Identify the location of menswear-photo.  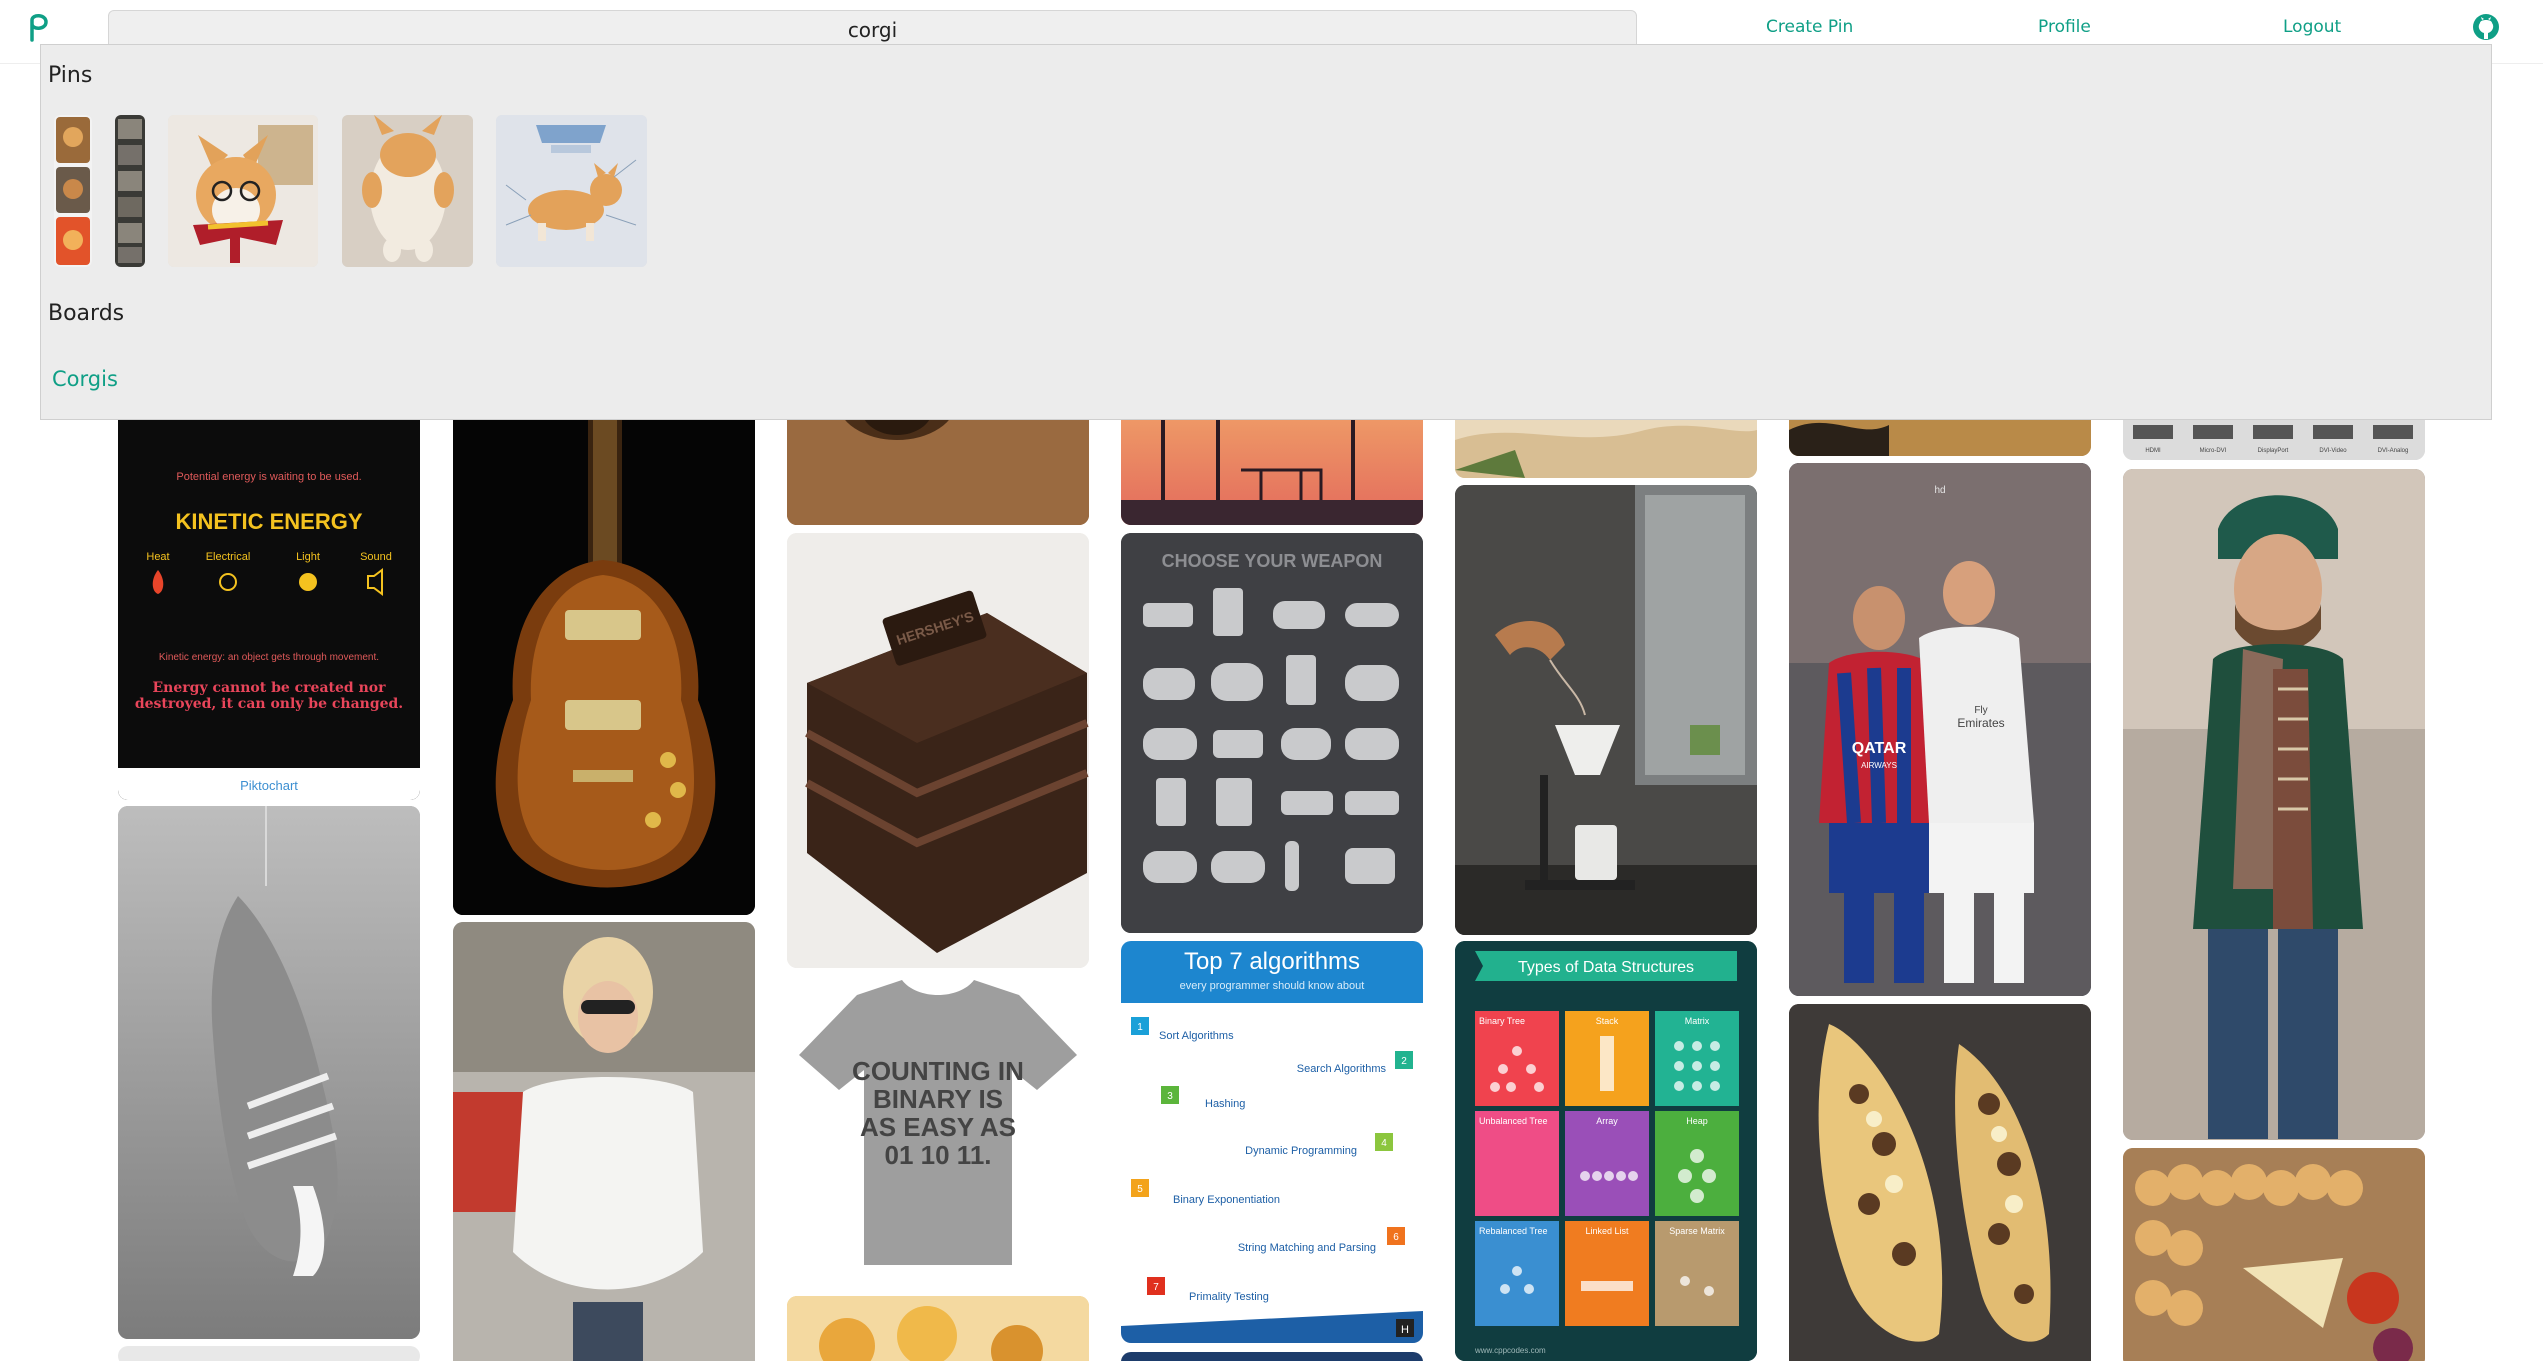
(2274, 804).